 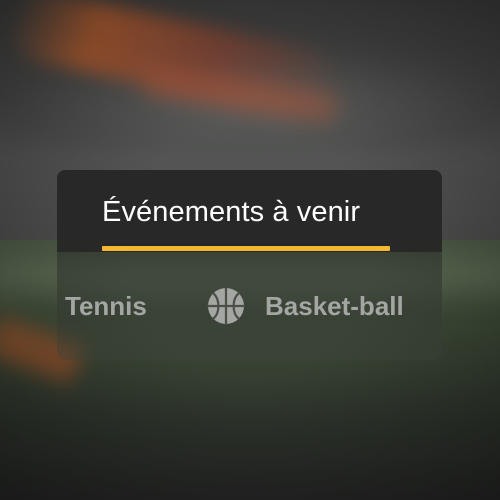 What do you see at coordinates (231, 212) in the screenshot?
I see `section-title: Événements à venir` at bounding box center [231, 212].